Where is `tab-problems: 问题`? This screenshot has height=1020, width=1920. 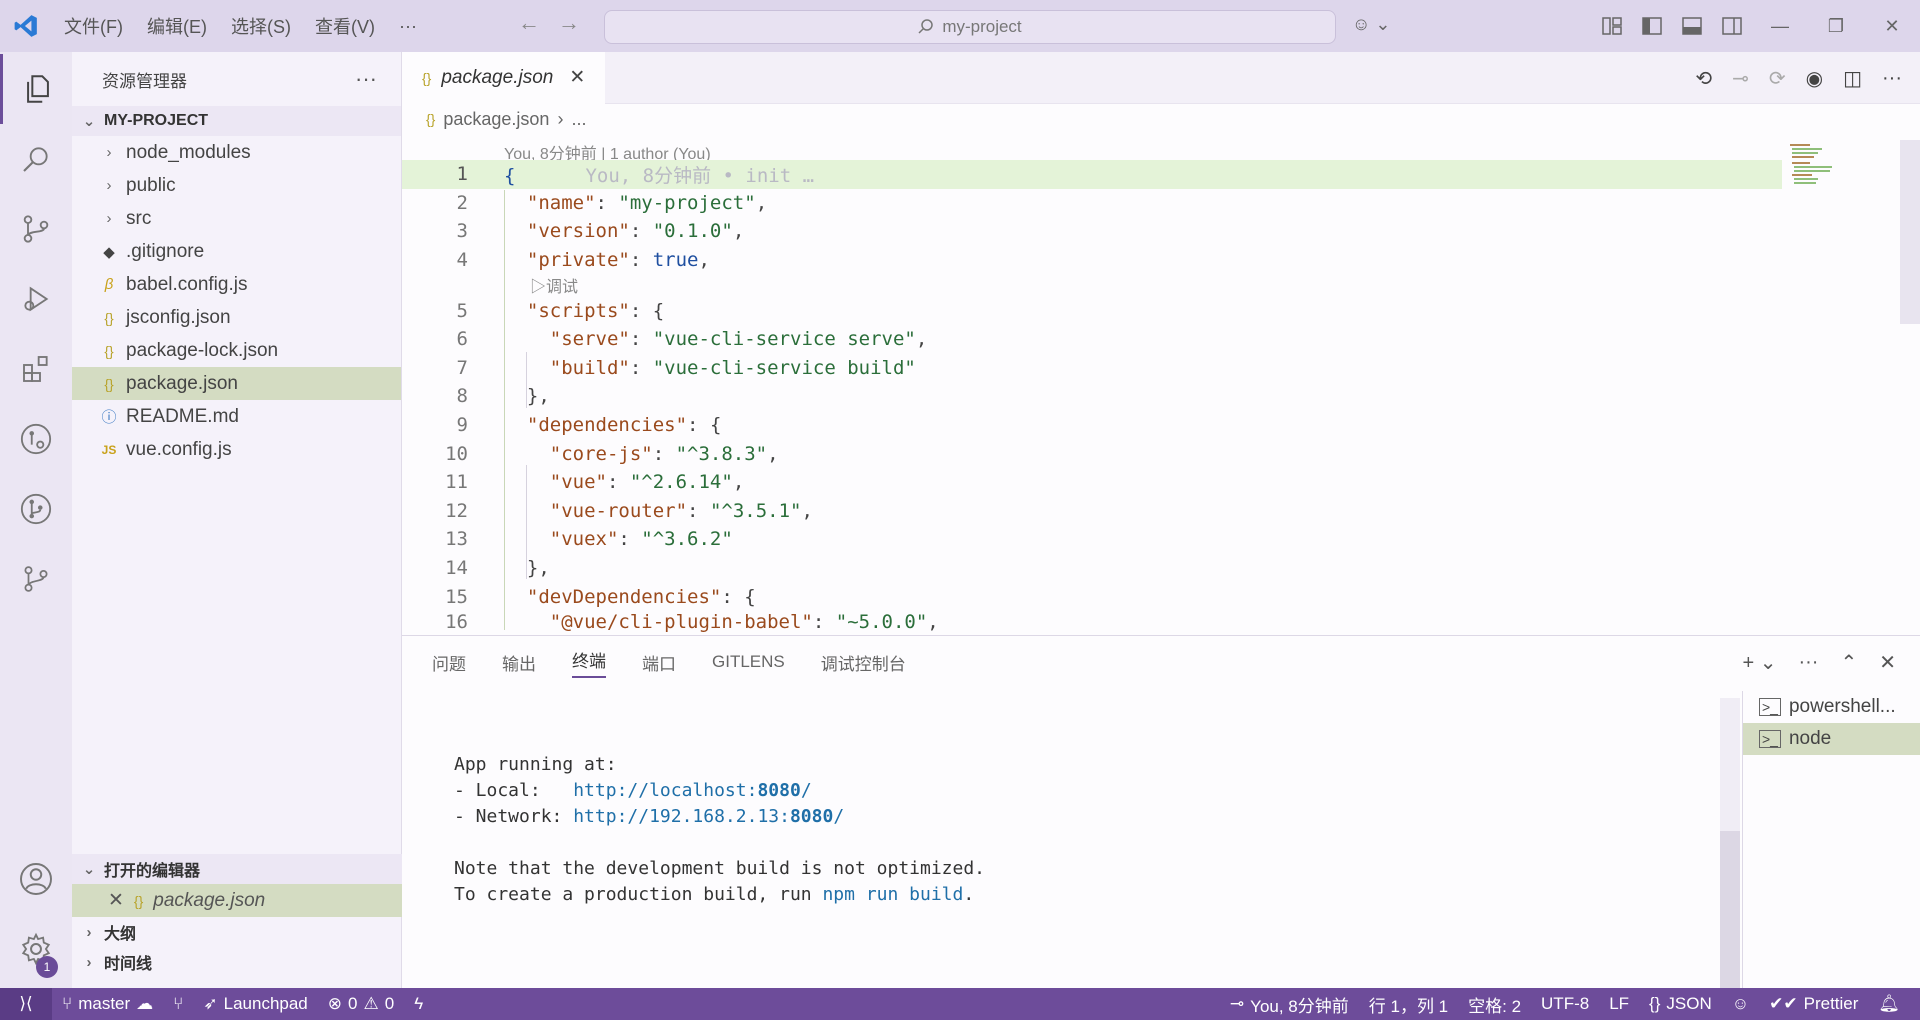 tab-problems: 问题 is located at coordinates (458, 662).